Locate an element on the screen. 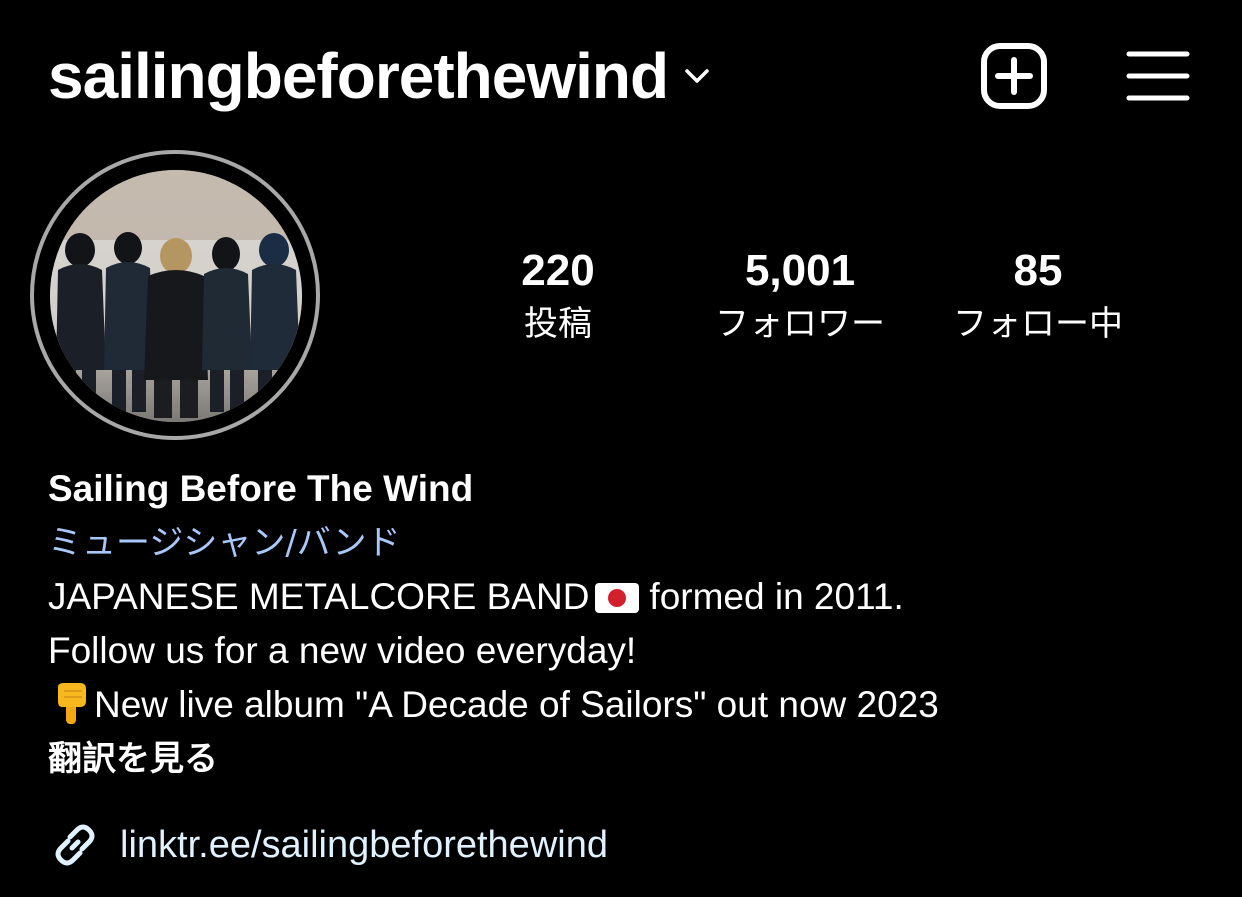 This screenshot has height=897, width=1242. bio-line-1-text: JAPANESE METALCORE BAND is located at coordinates (319, 596).